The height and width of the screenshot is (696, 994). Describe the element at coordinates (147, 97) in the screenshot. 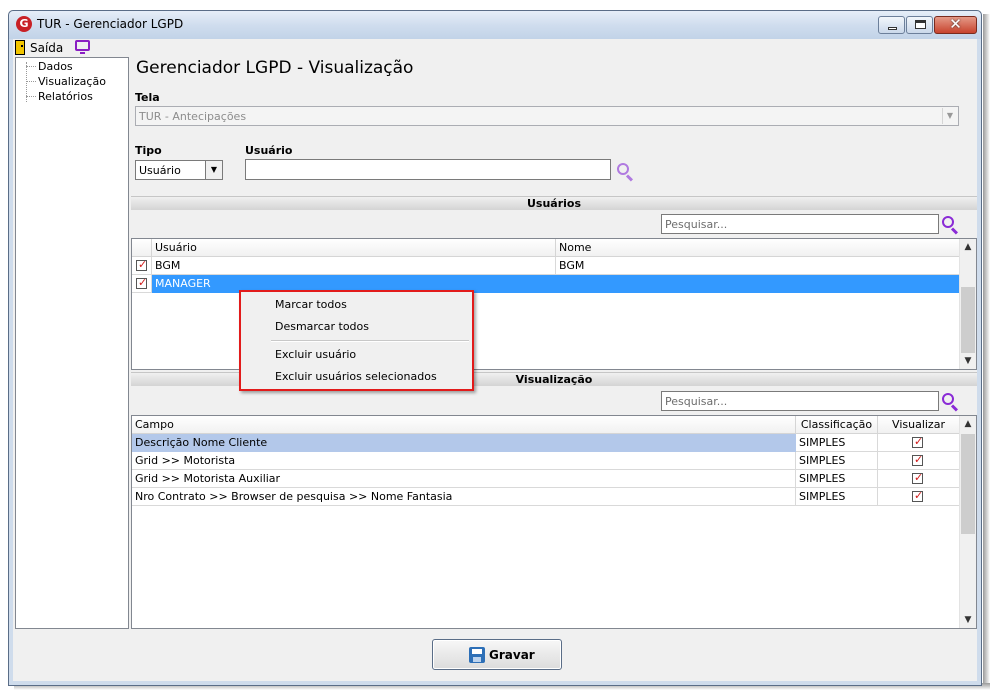

I see `tela-label: Tela` at that location.